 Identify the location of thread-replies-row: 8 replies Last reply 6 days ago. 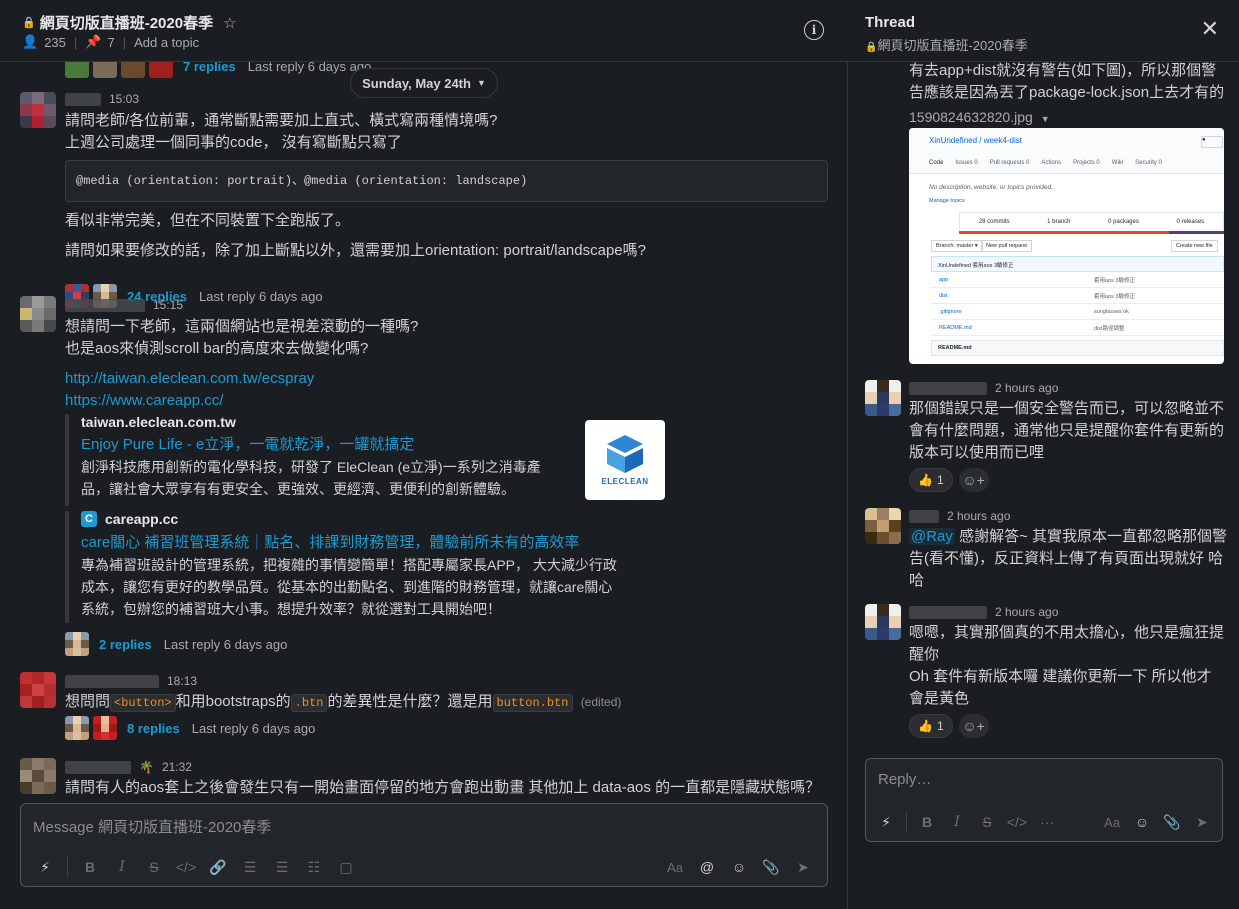
(190, 728).